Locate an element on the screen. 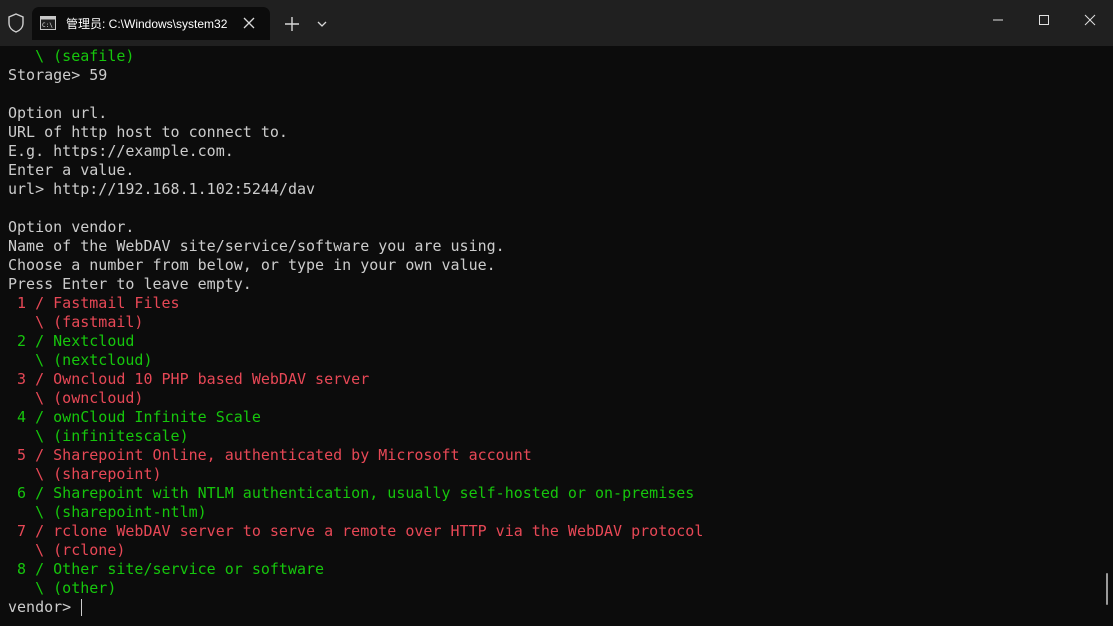  terminal-line: 1 / Fastmail Files is located at coordinates (94, 303).